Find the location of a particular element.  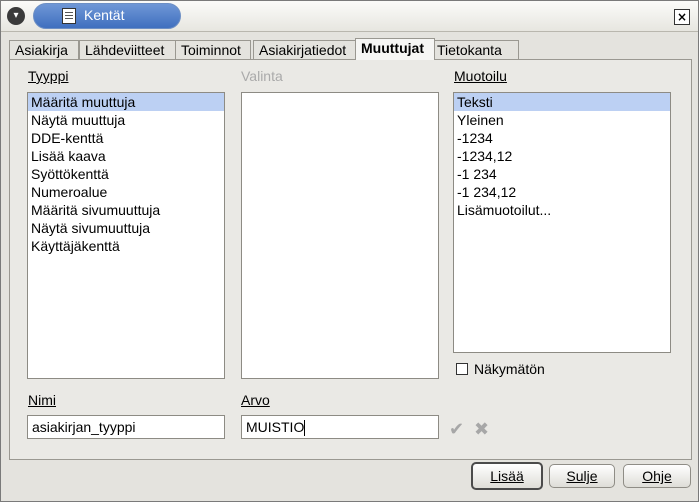

format-item-1-234-12: -1 234,12 is located at coordinates (562, 192).